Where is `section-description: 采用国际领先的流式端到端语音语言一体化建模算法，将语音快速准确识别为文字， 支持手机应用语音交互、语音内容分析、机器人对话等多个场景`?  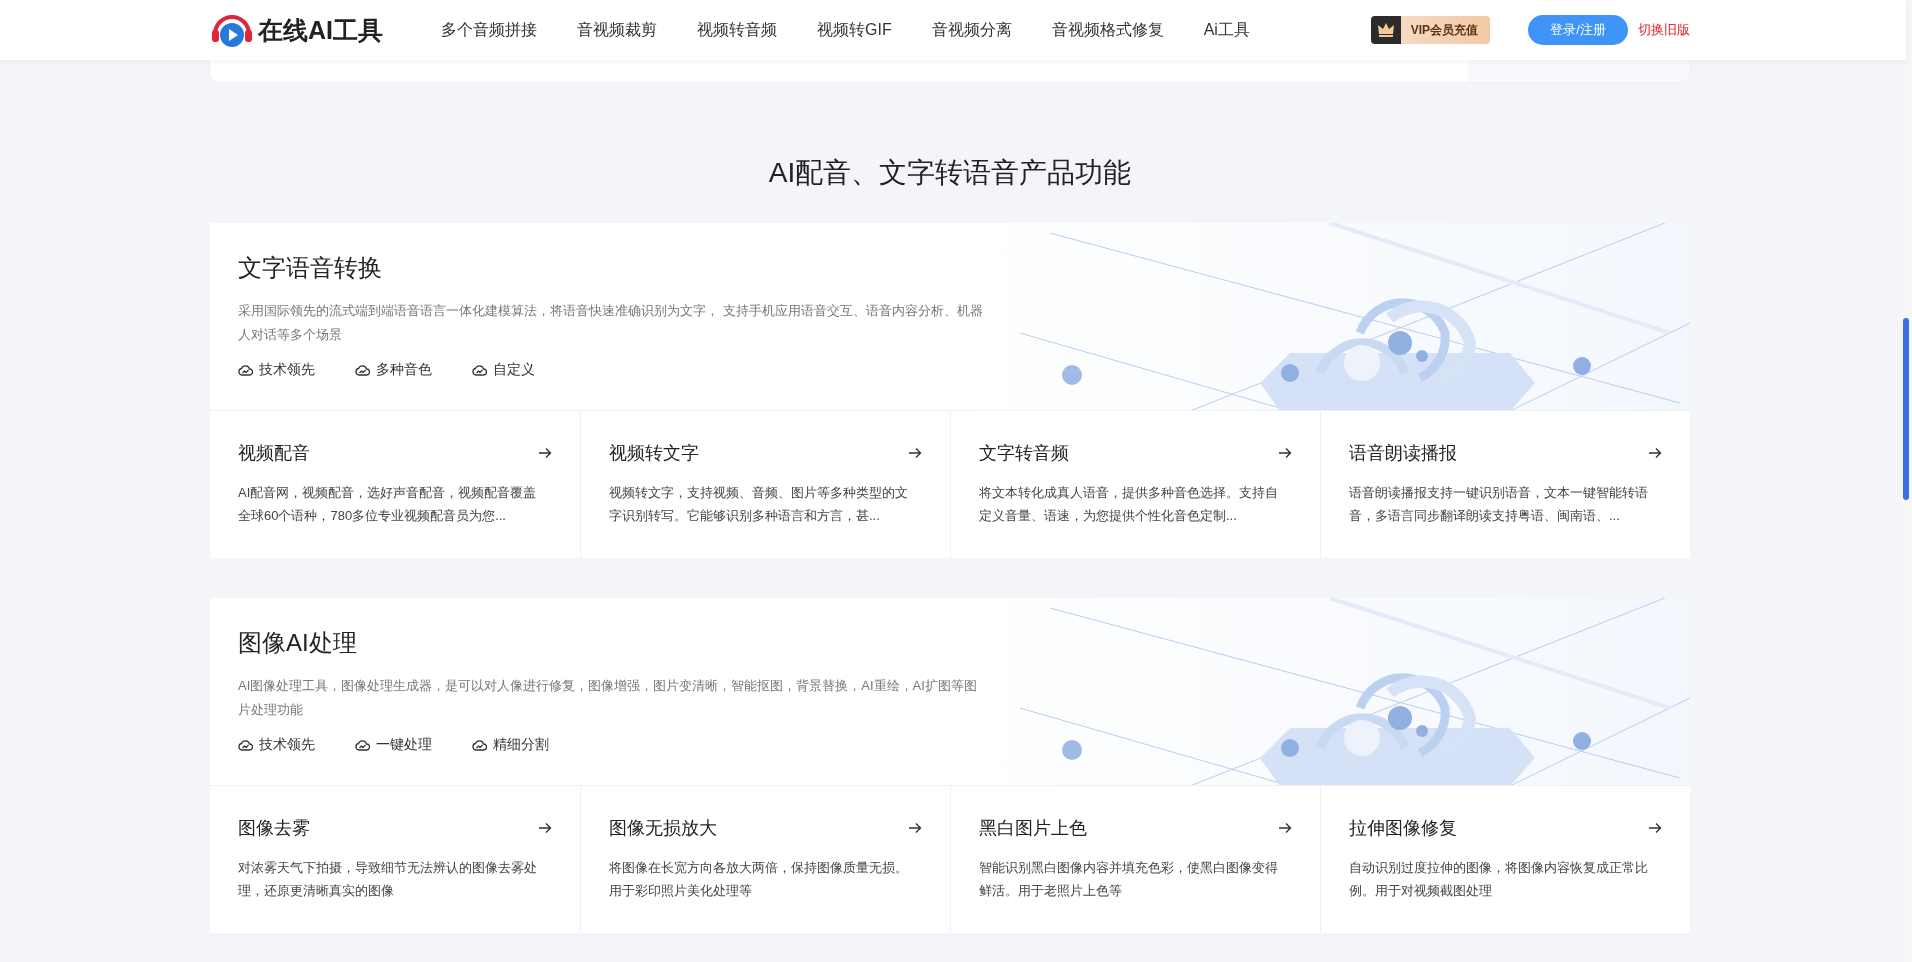 section-description: 采用国际领先的流式端到端语音语言一体化建模算法，将语音快速准确识别为文字， 支持手机应用语音交互、语音内容分析、机器人对话等多个场景 is located at coordinates (610, 323).